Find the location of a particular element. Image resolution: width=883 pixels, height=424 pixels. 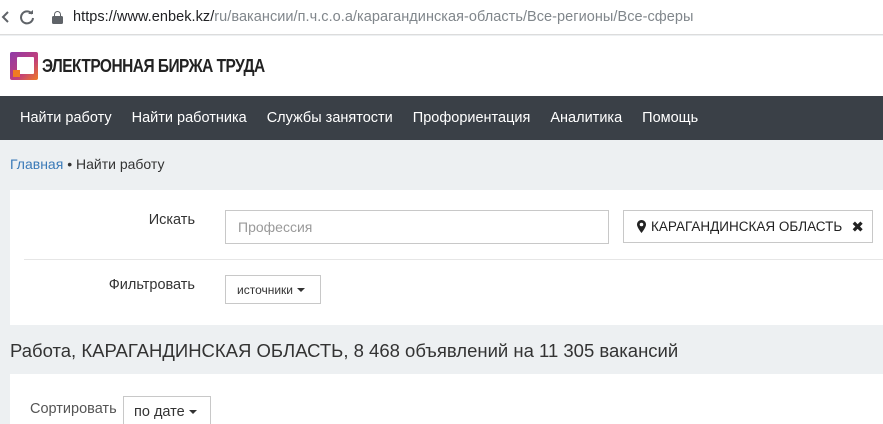

back-arrow-icon is located at coordinates (6, 17).